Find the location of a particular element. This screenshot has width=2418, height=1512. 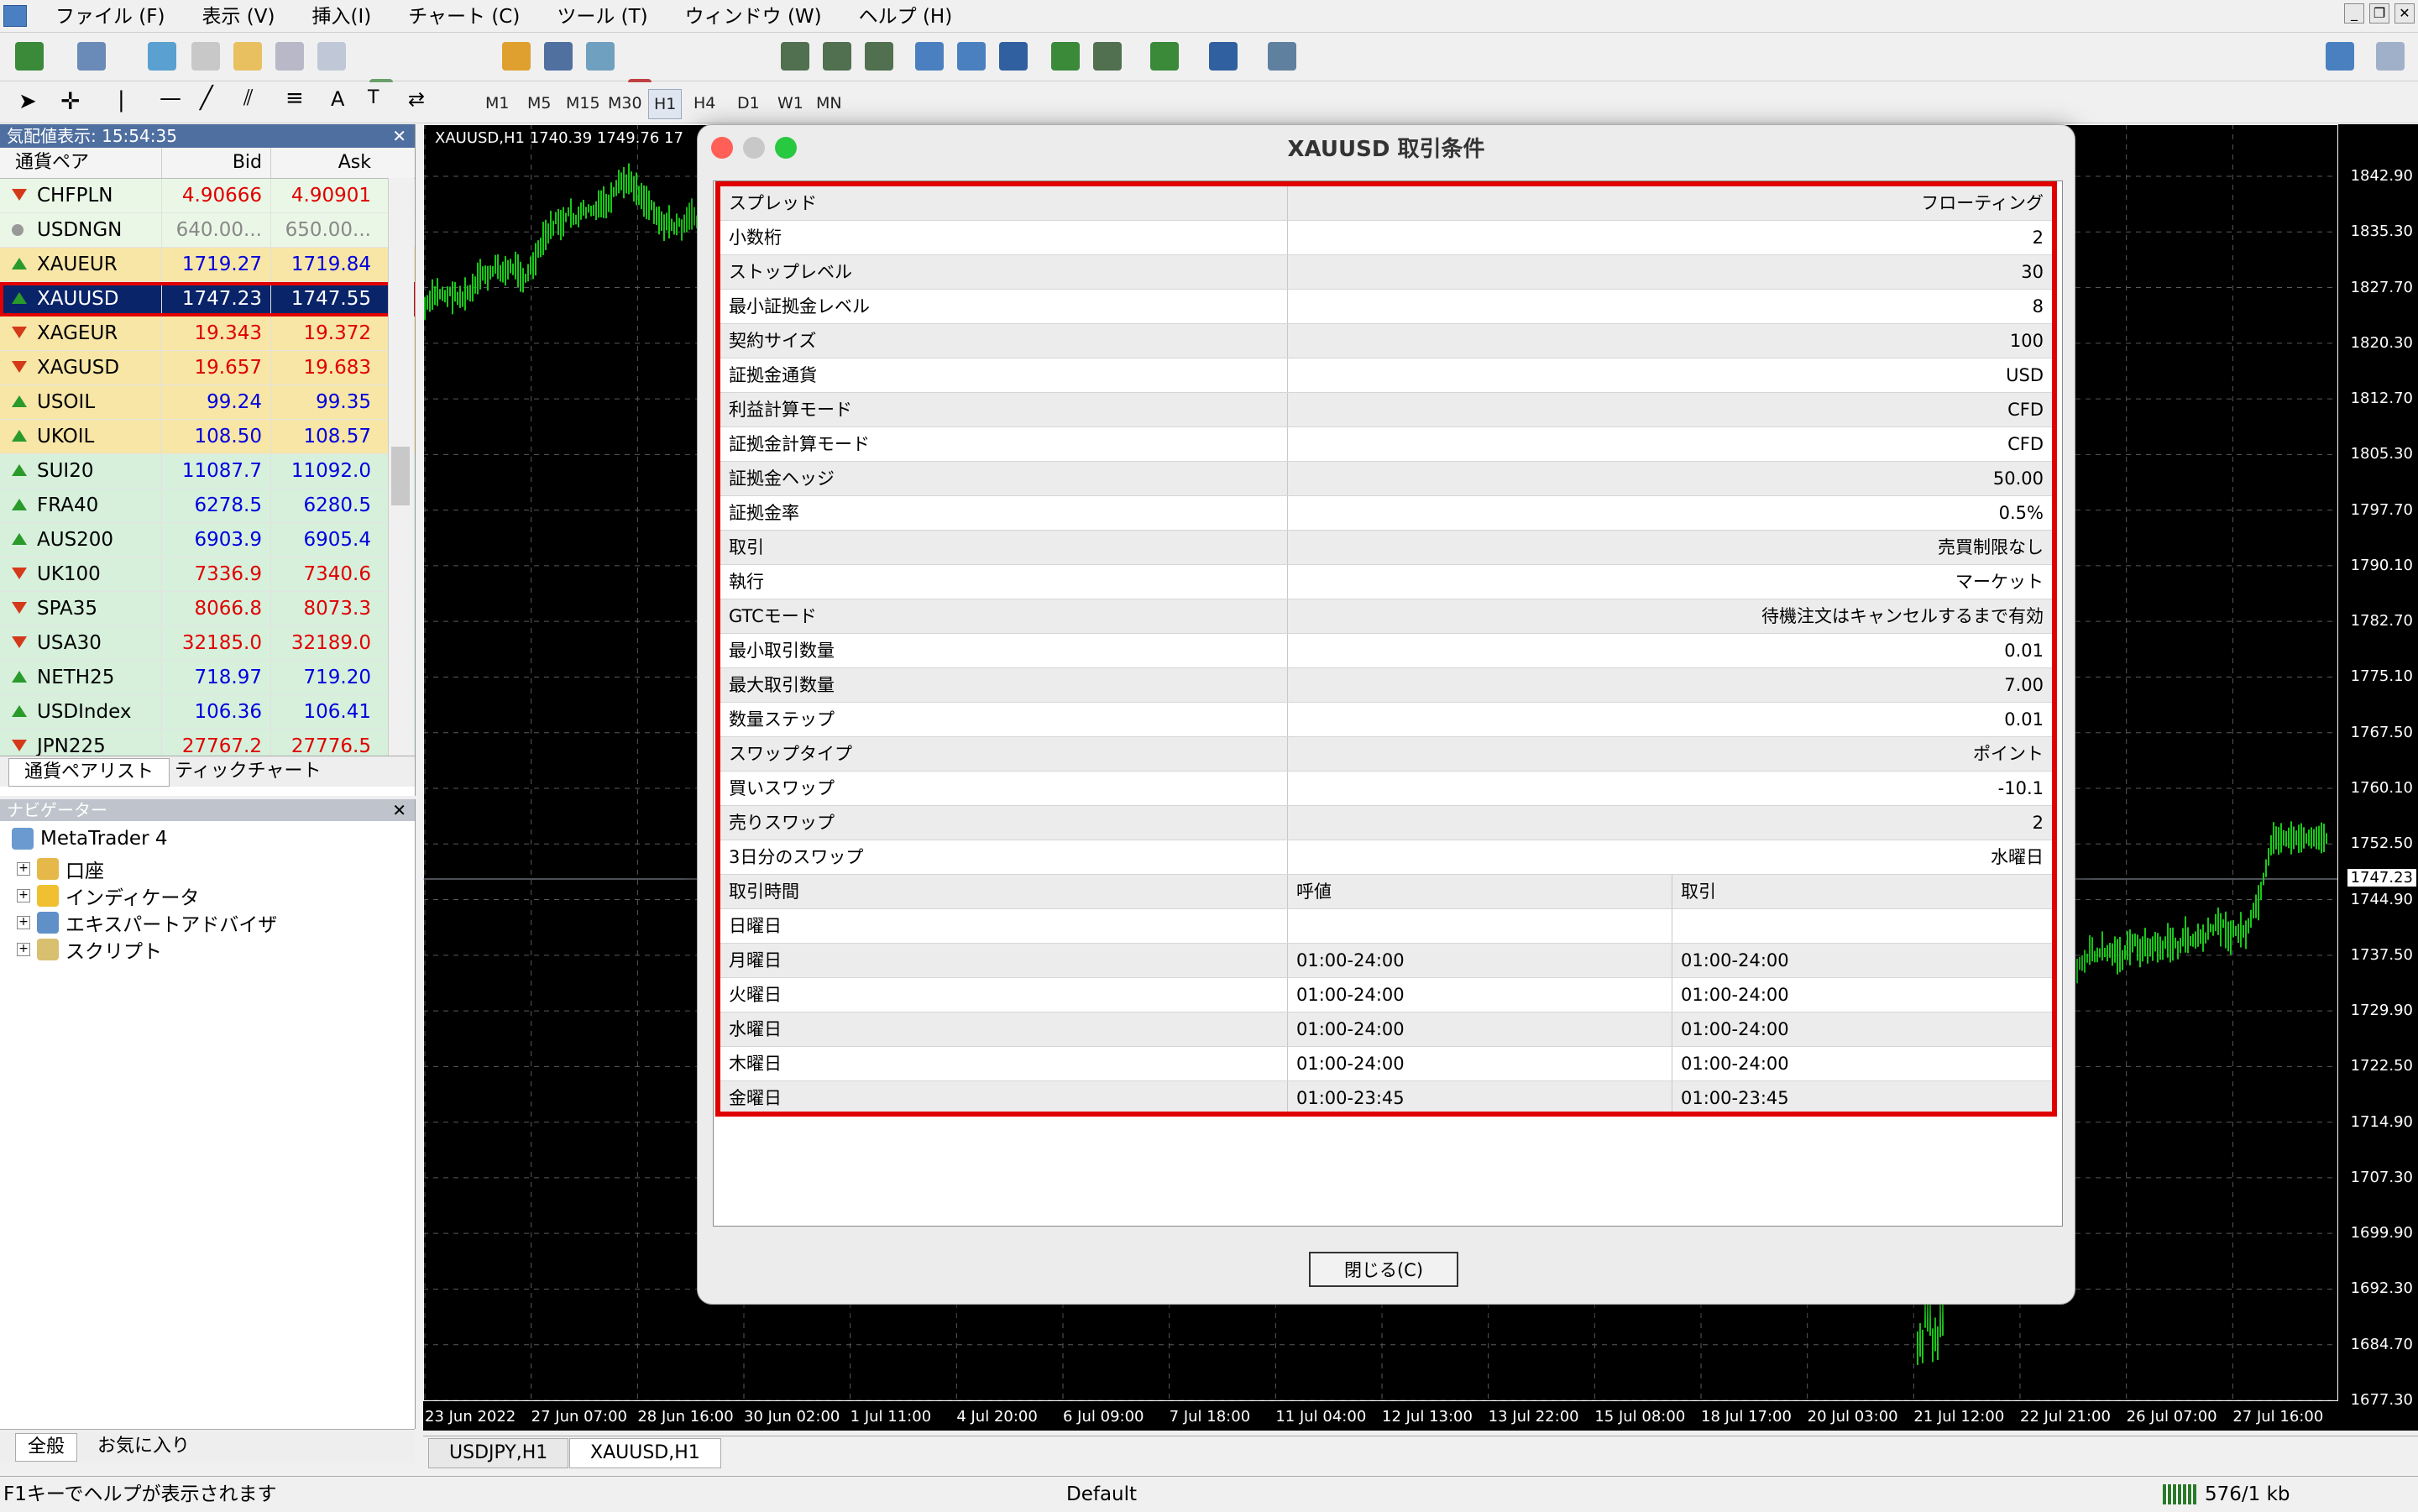

minimize-icon: _ is located at coordinates (2354, 13).